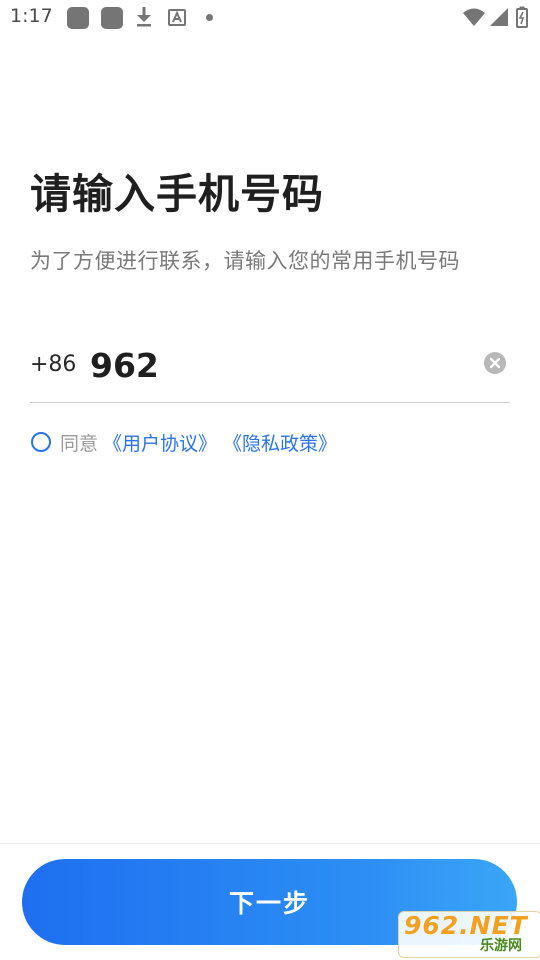 The height and width of the screenshot is (960, 540). What do you see at coordinates (474, 17) in the screenshot?
I see `wifi-icon` at bounding box center [474, 17].